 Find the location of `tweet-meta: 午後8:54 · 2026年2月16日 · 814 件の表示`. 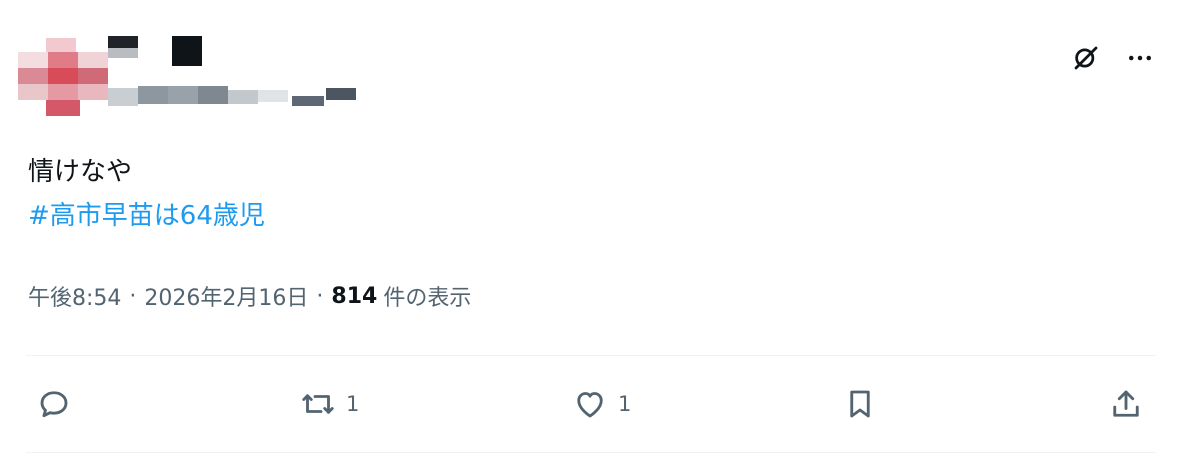

tweet-meta: 午後8:54 · 2026年2月16日 · 814 件の表示 is located at coordinates (249, 296).